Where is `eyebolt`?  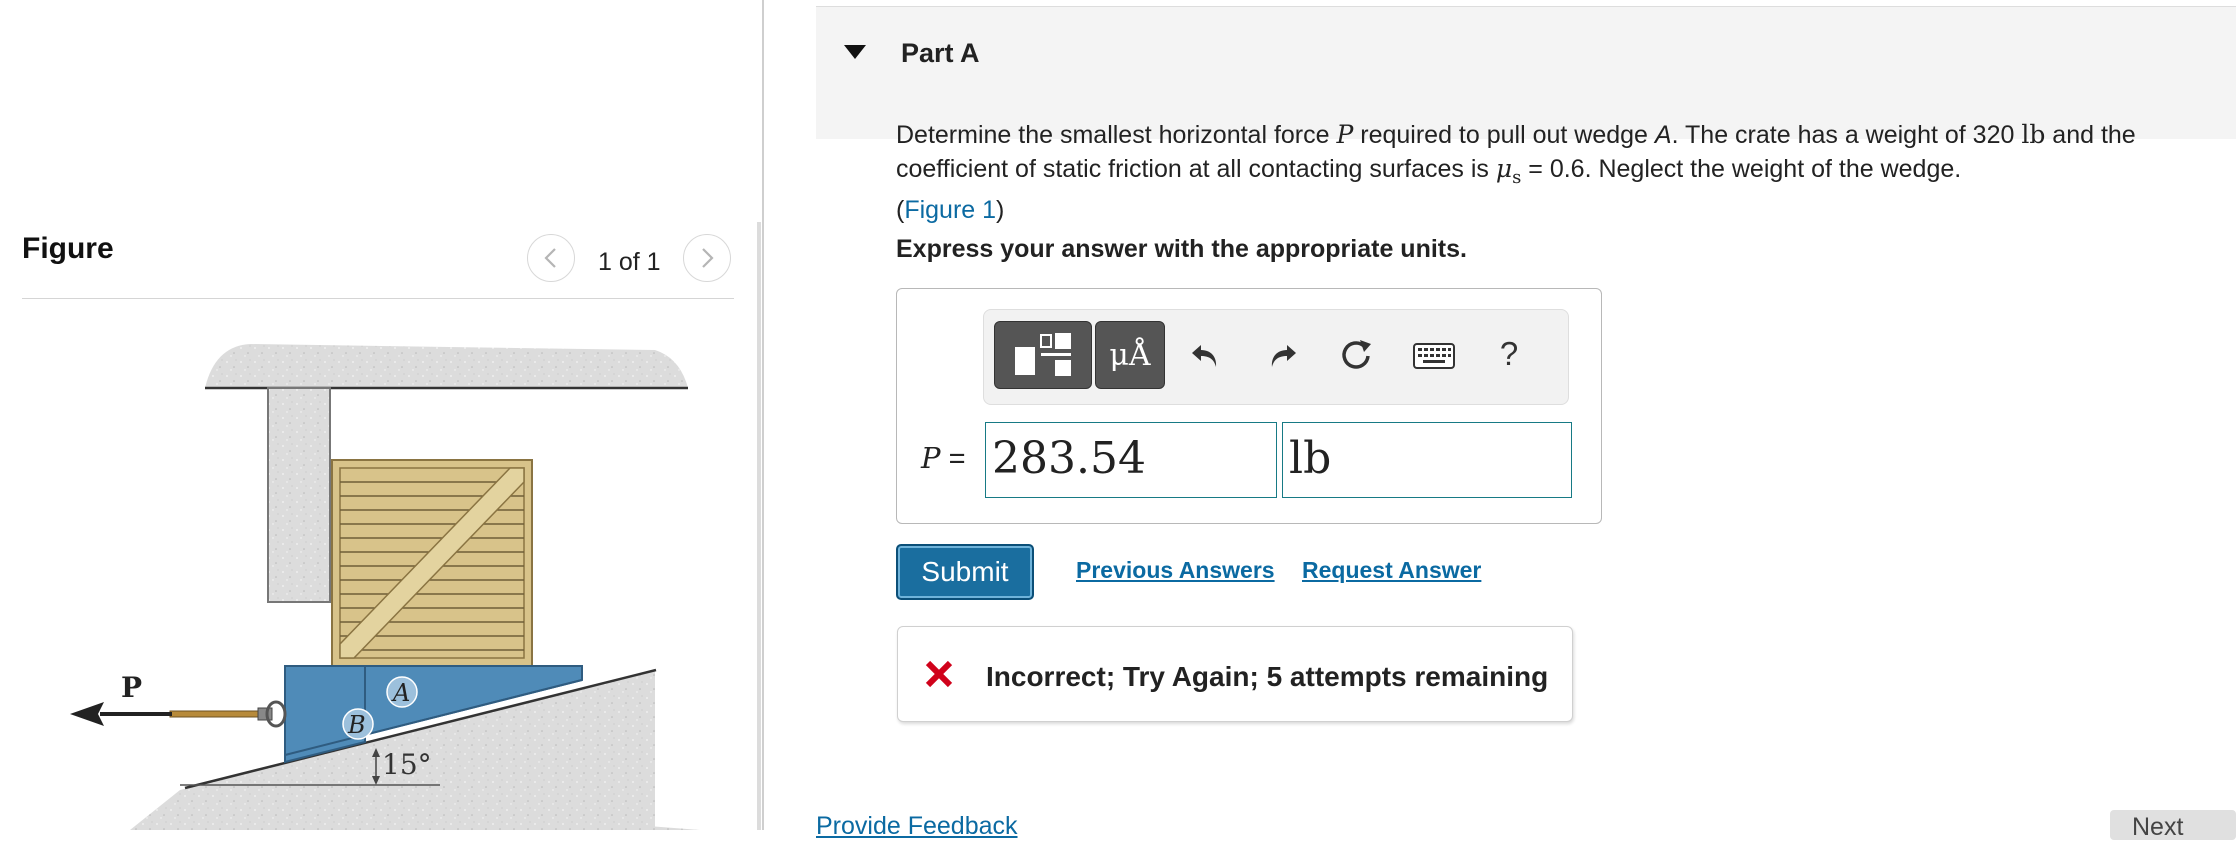
eyebolt is located at coordinates (265, 714).